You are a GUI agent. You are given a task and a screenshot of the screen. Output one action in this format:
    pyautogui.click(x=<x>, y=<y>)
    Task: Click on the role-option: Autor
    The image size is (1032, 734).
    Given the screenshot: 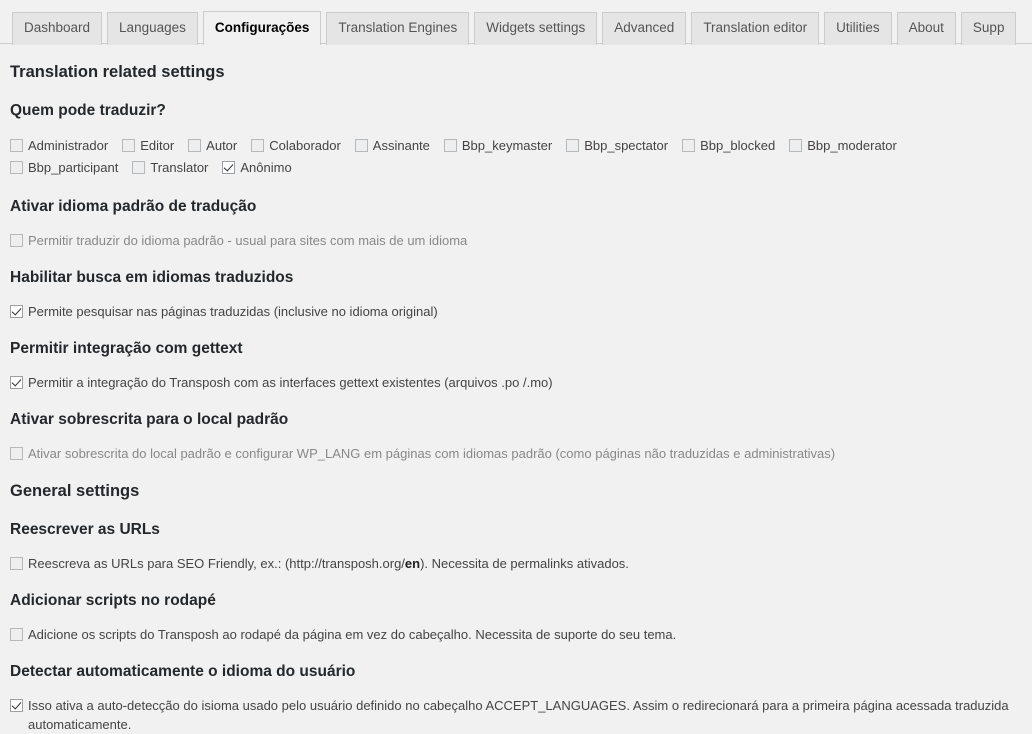 What is the action you would take?
    pyautogui.click(x=212, y=146)
    